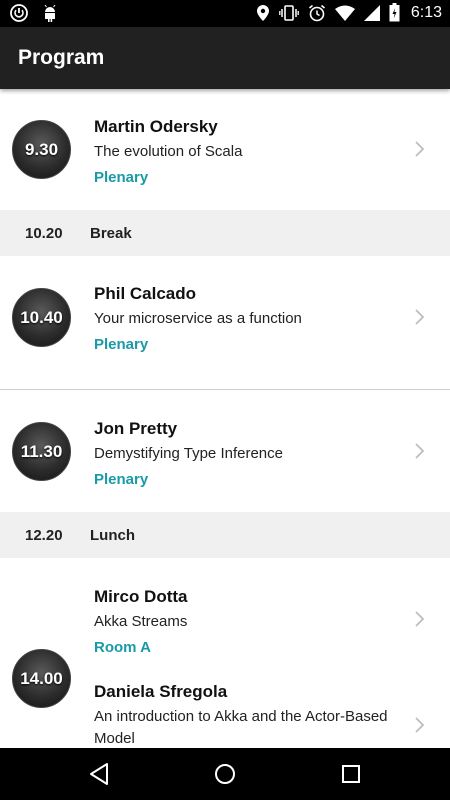 The width and height of the screenshot is (450, 800). Describe the element at coordinates (141, 596) in the screenshot. I see `speaker-name: Mirco Dotta` at that location.